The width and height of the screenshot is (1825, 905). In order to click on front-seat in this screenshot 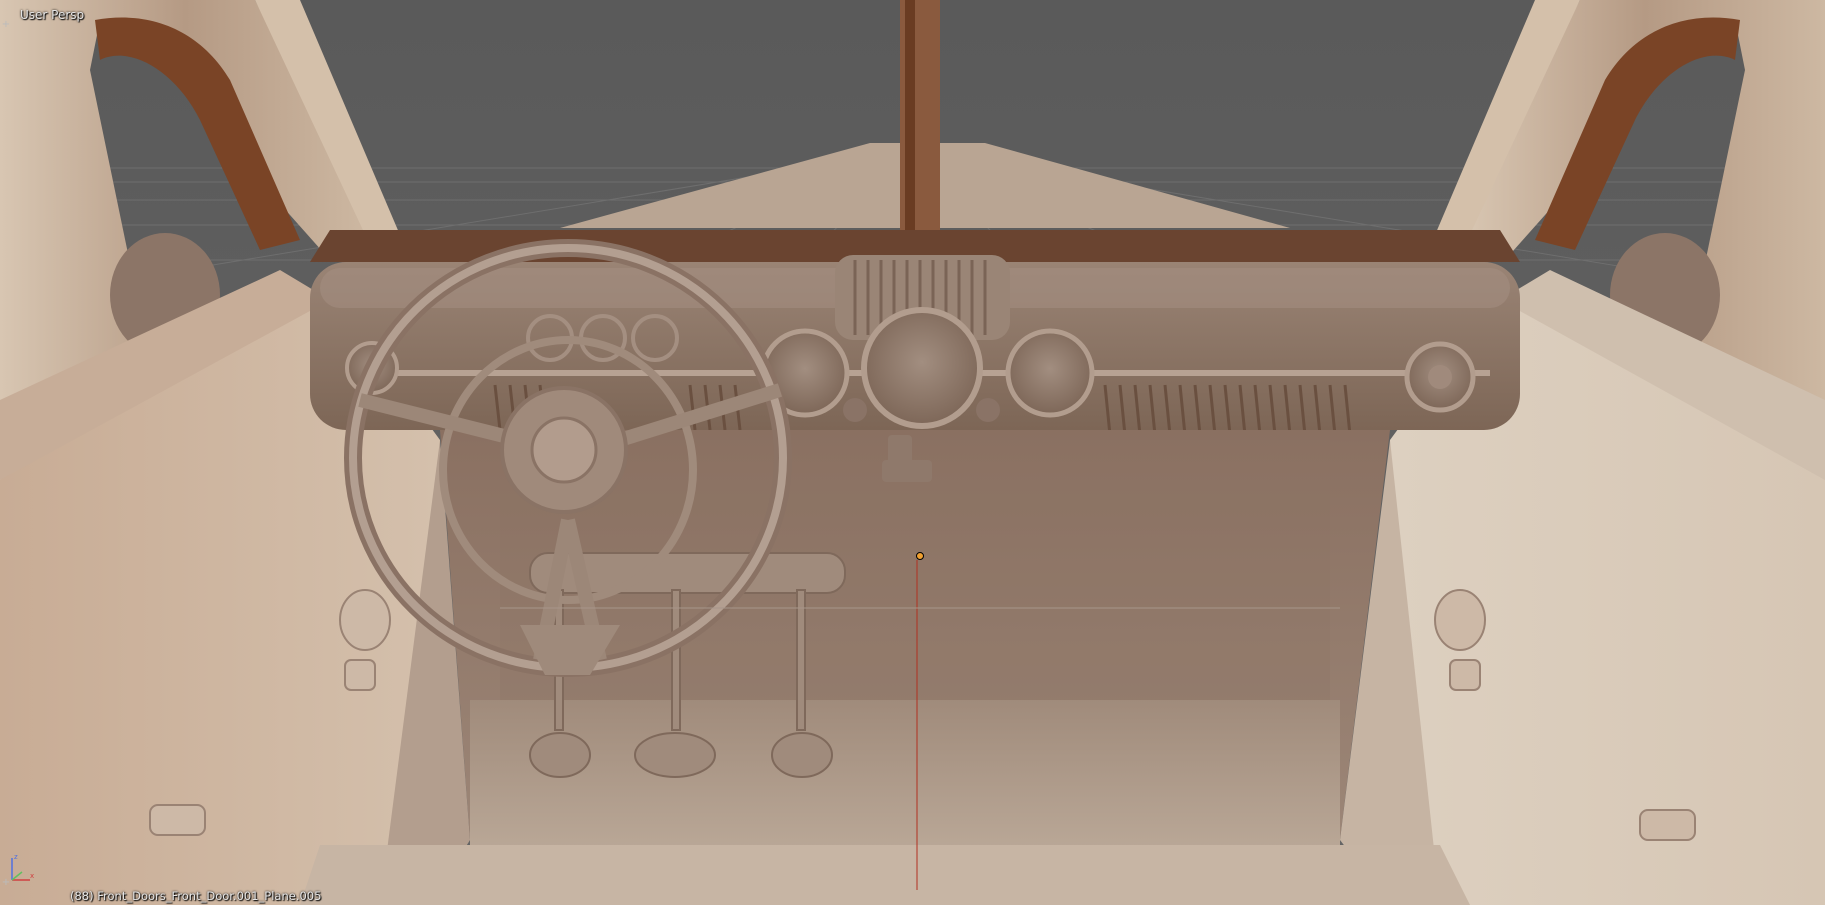, I will do `click(885, 875)`.